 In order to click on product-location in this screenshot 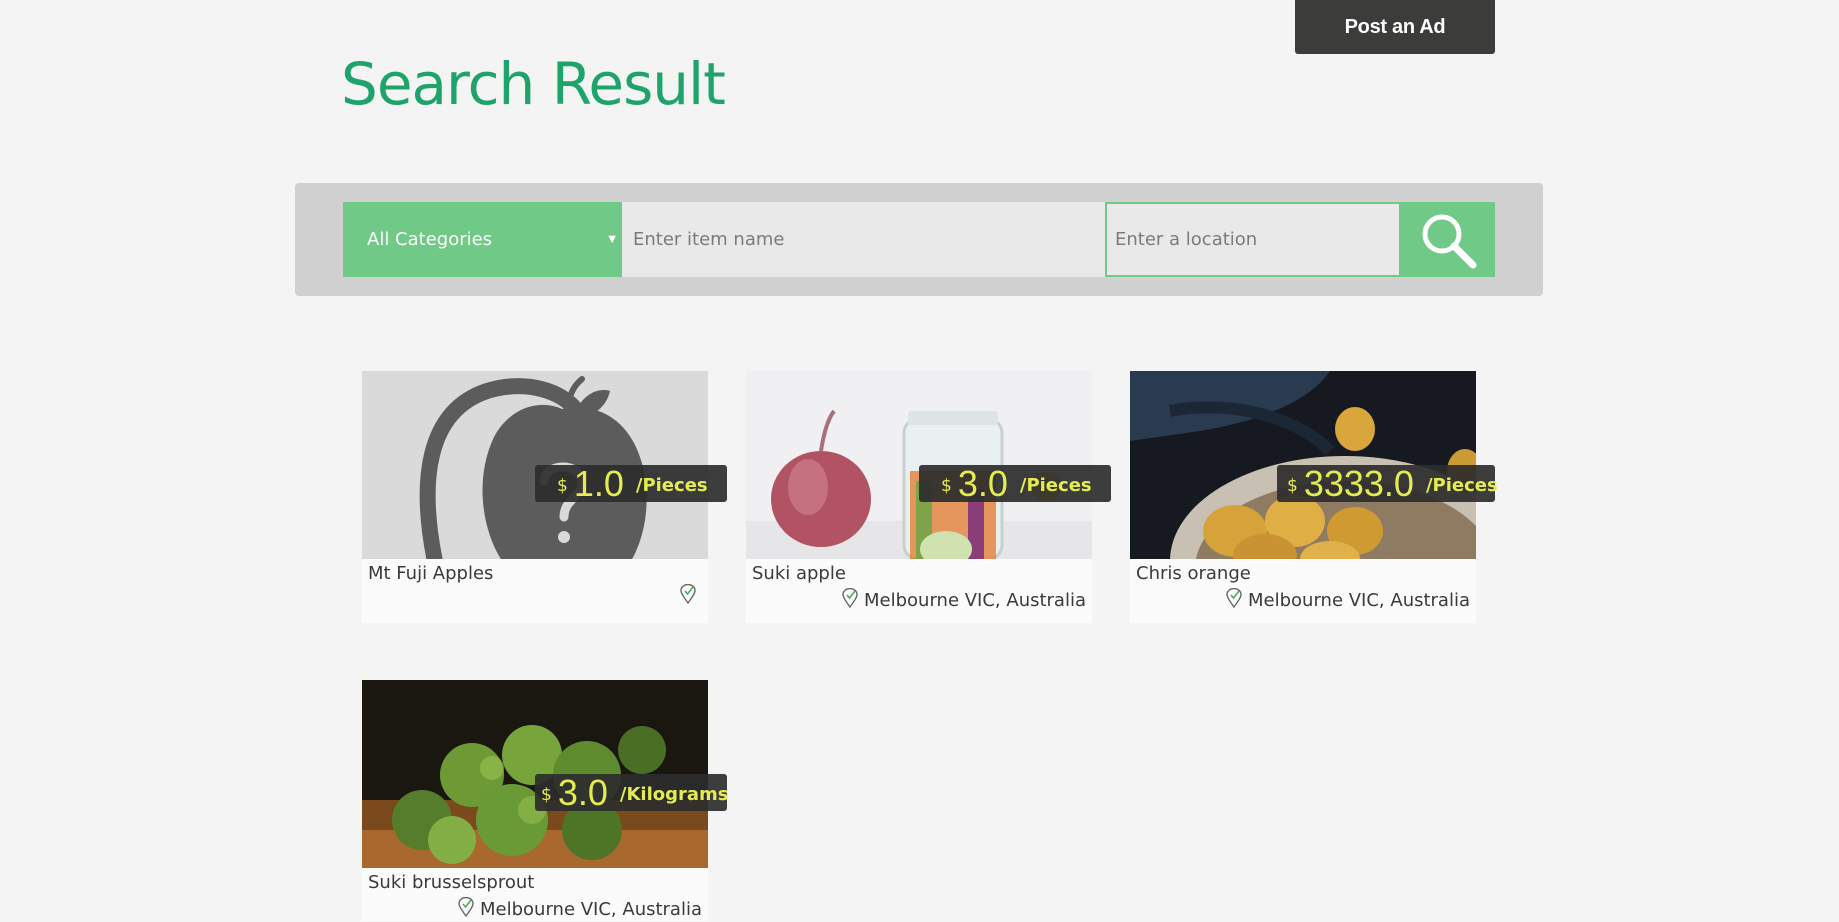, I will do `click(691, 596)`.